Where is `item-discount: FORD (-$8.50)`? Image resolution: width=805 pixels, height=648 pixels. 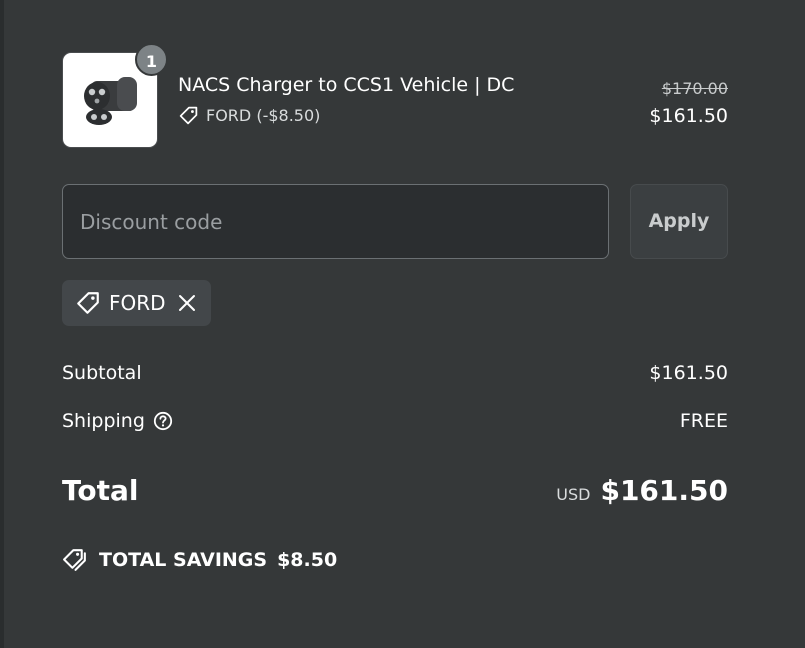 item-discount: FORD (-$8.50) is located at coordinates (249, 115).